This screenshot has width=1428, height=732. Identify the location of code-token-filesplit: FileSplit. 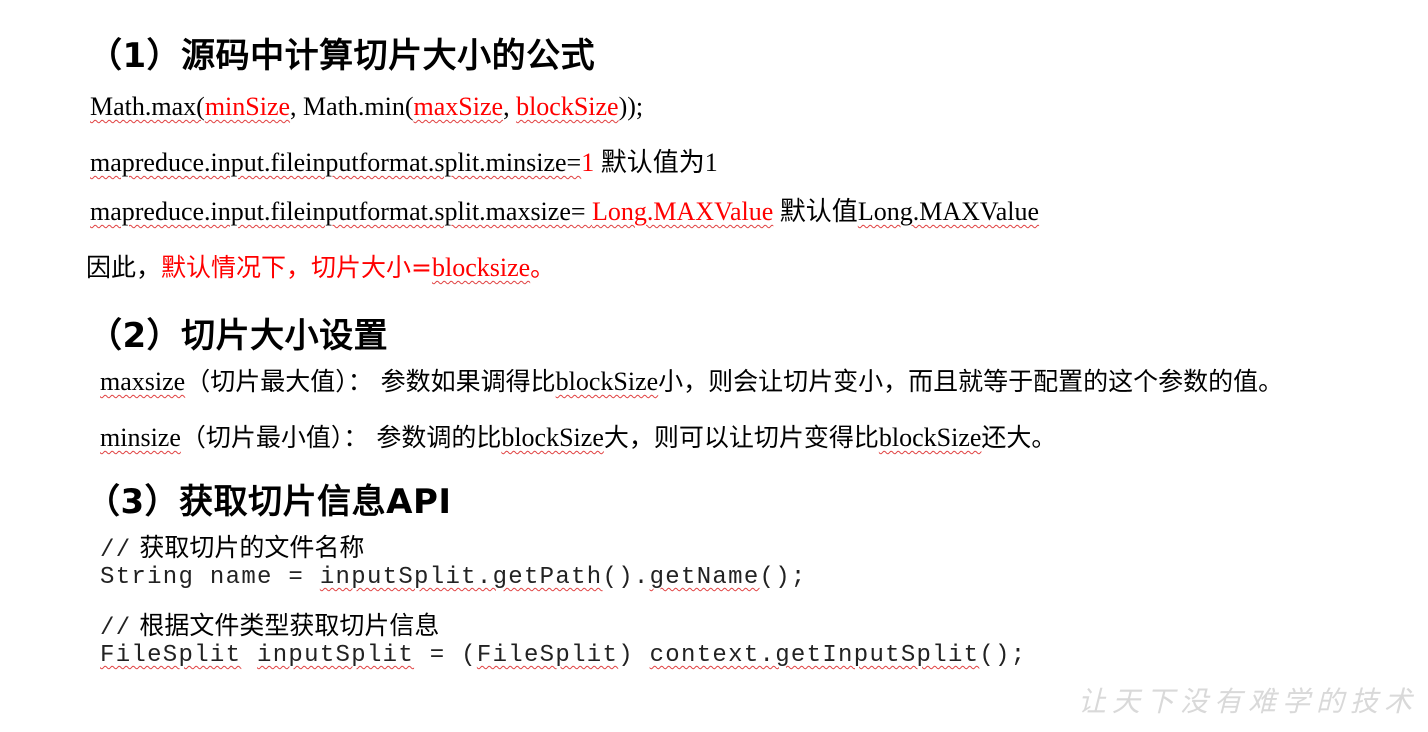
(171, 655).